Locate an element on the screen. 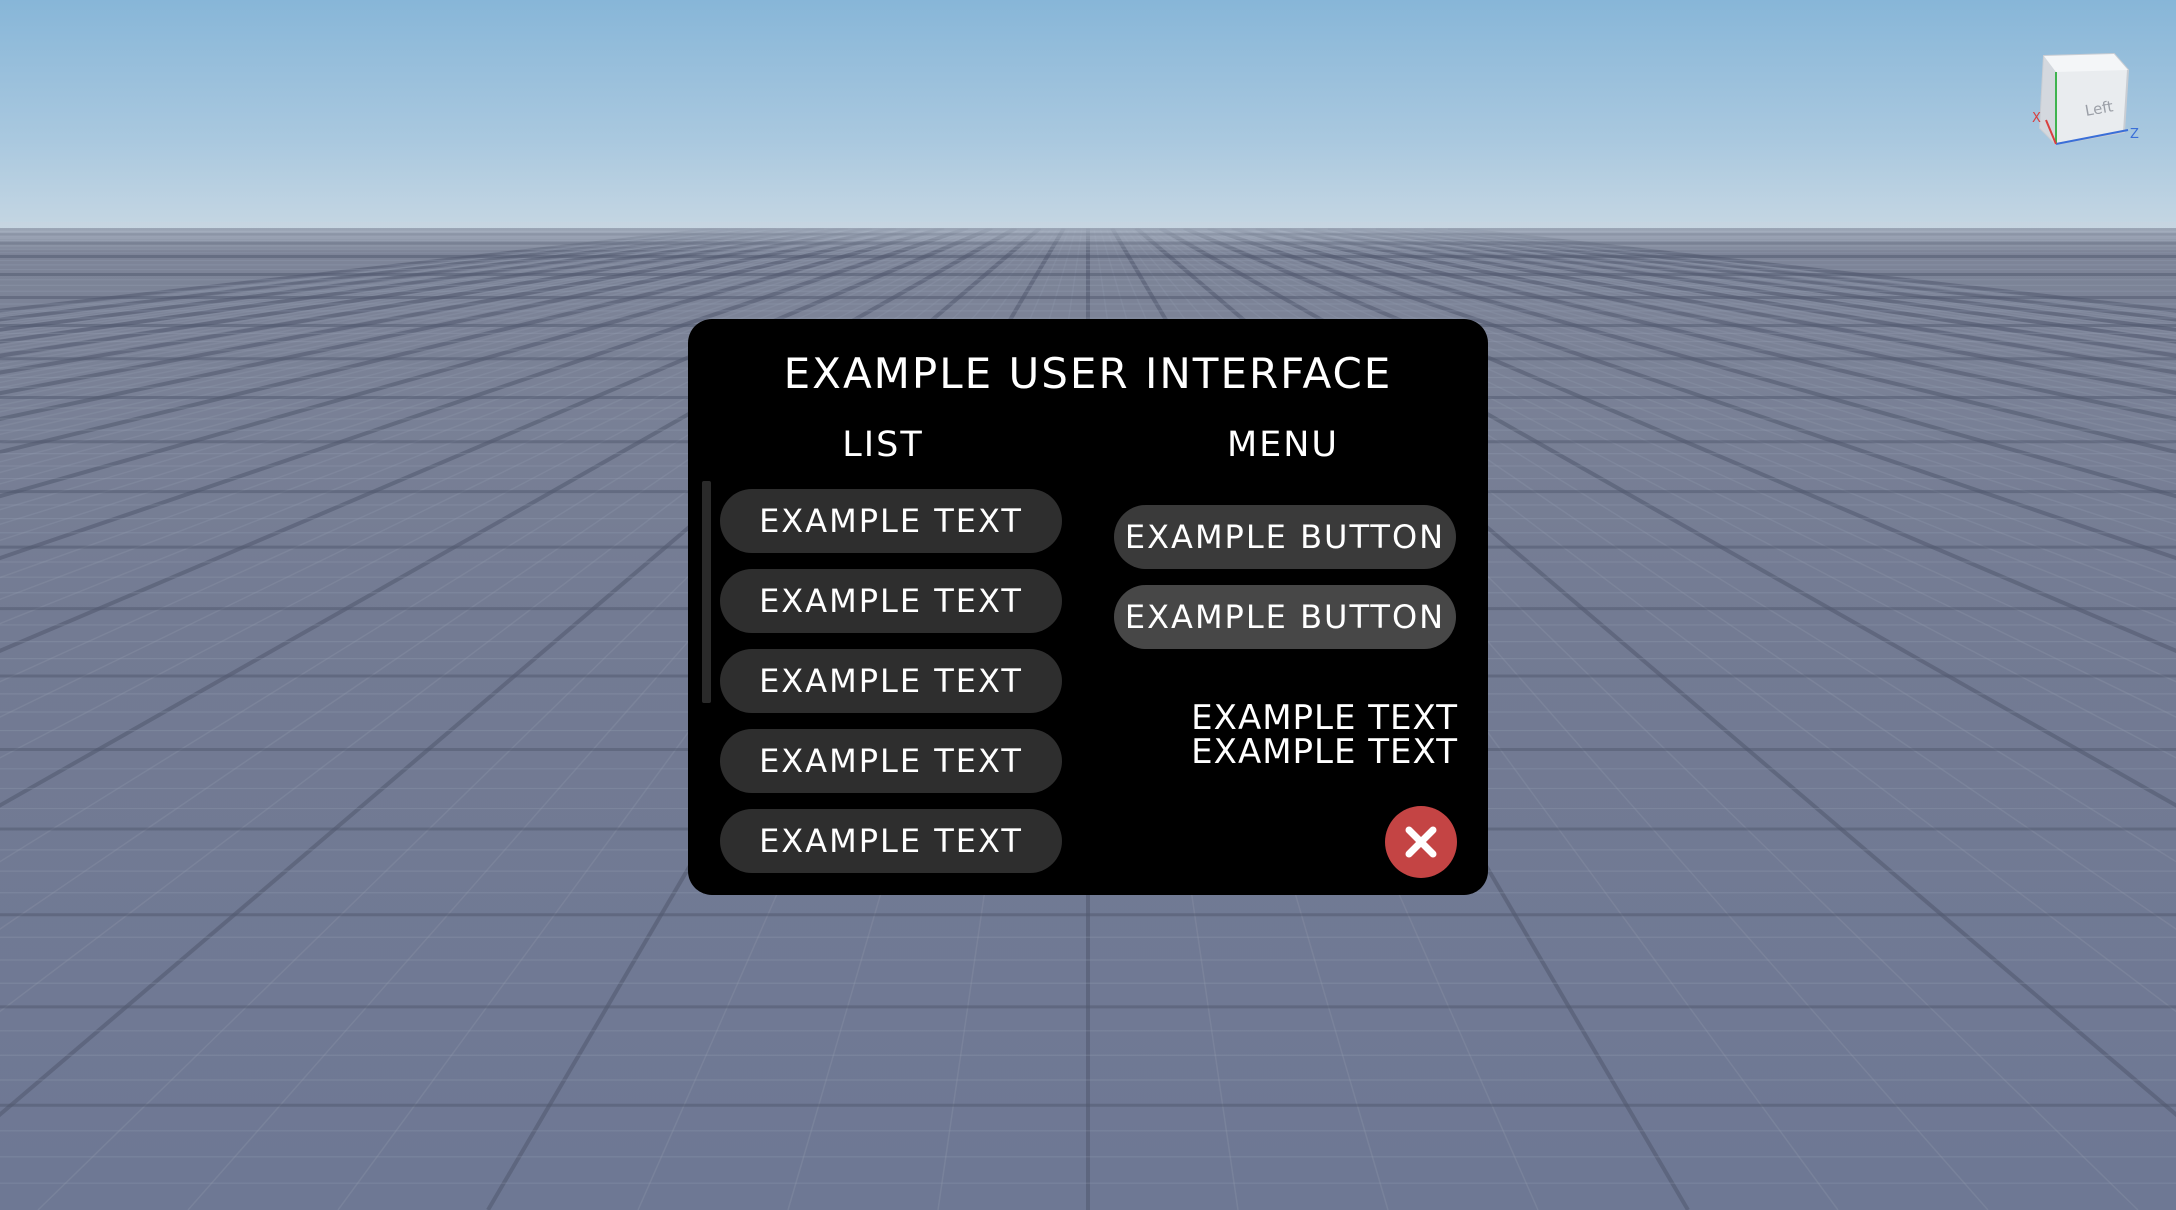  example-button-1: EXAMPLE BUTTON is located at coordinates (1285, 537).